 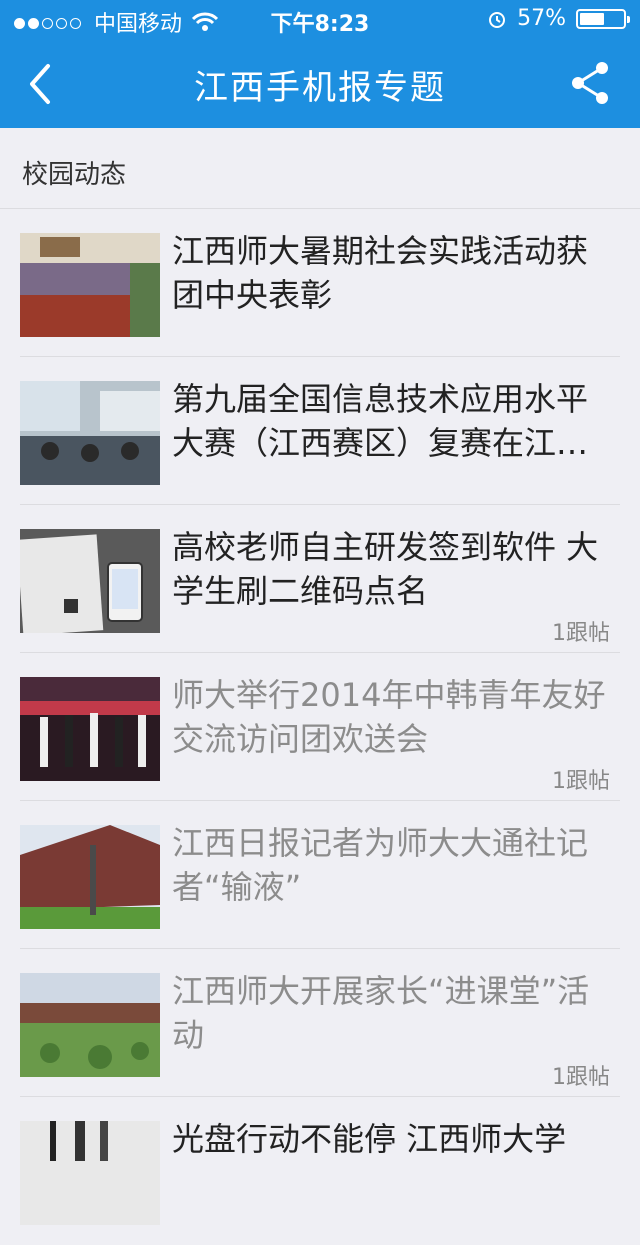 I want to click on share-icon, so click(x=591, y=83).